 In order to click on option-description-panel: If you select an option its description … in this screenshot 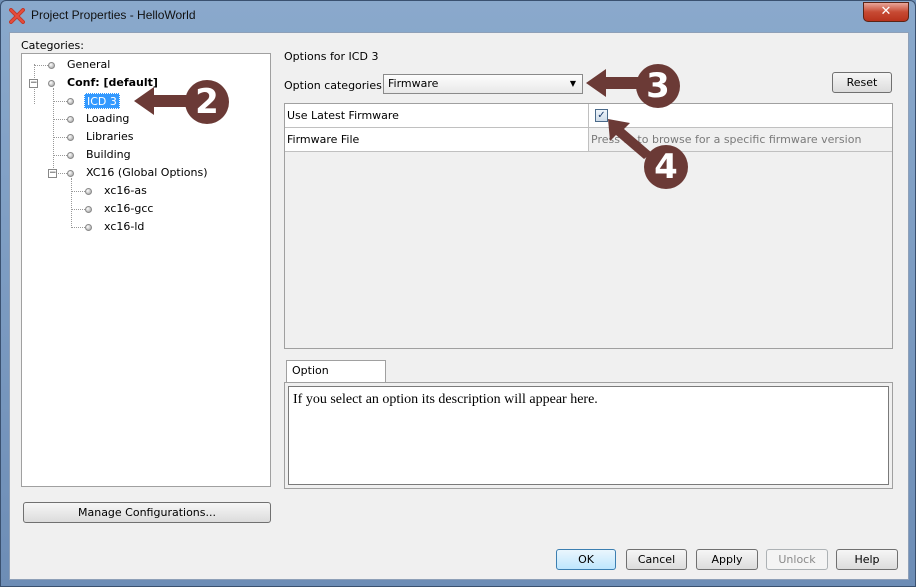, I will do `click(588, 435)`.